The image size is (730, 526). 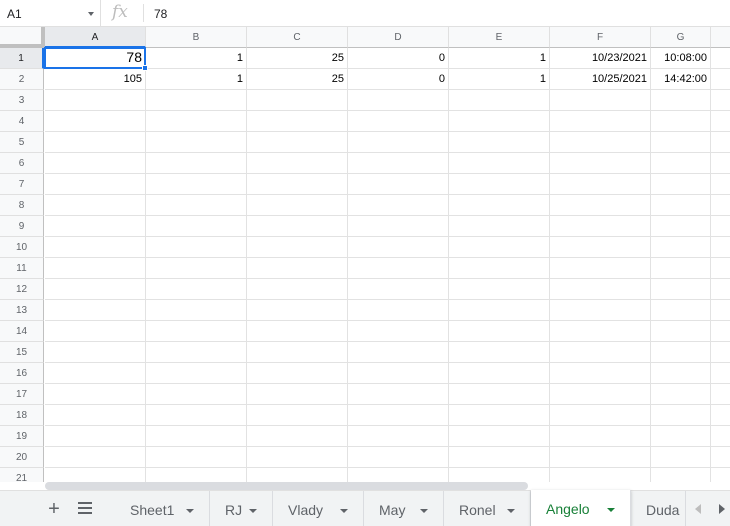 I want to click on cell-b5, so click(x=196, y=142).